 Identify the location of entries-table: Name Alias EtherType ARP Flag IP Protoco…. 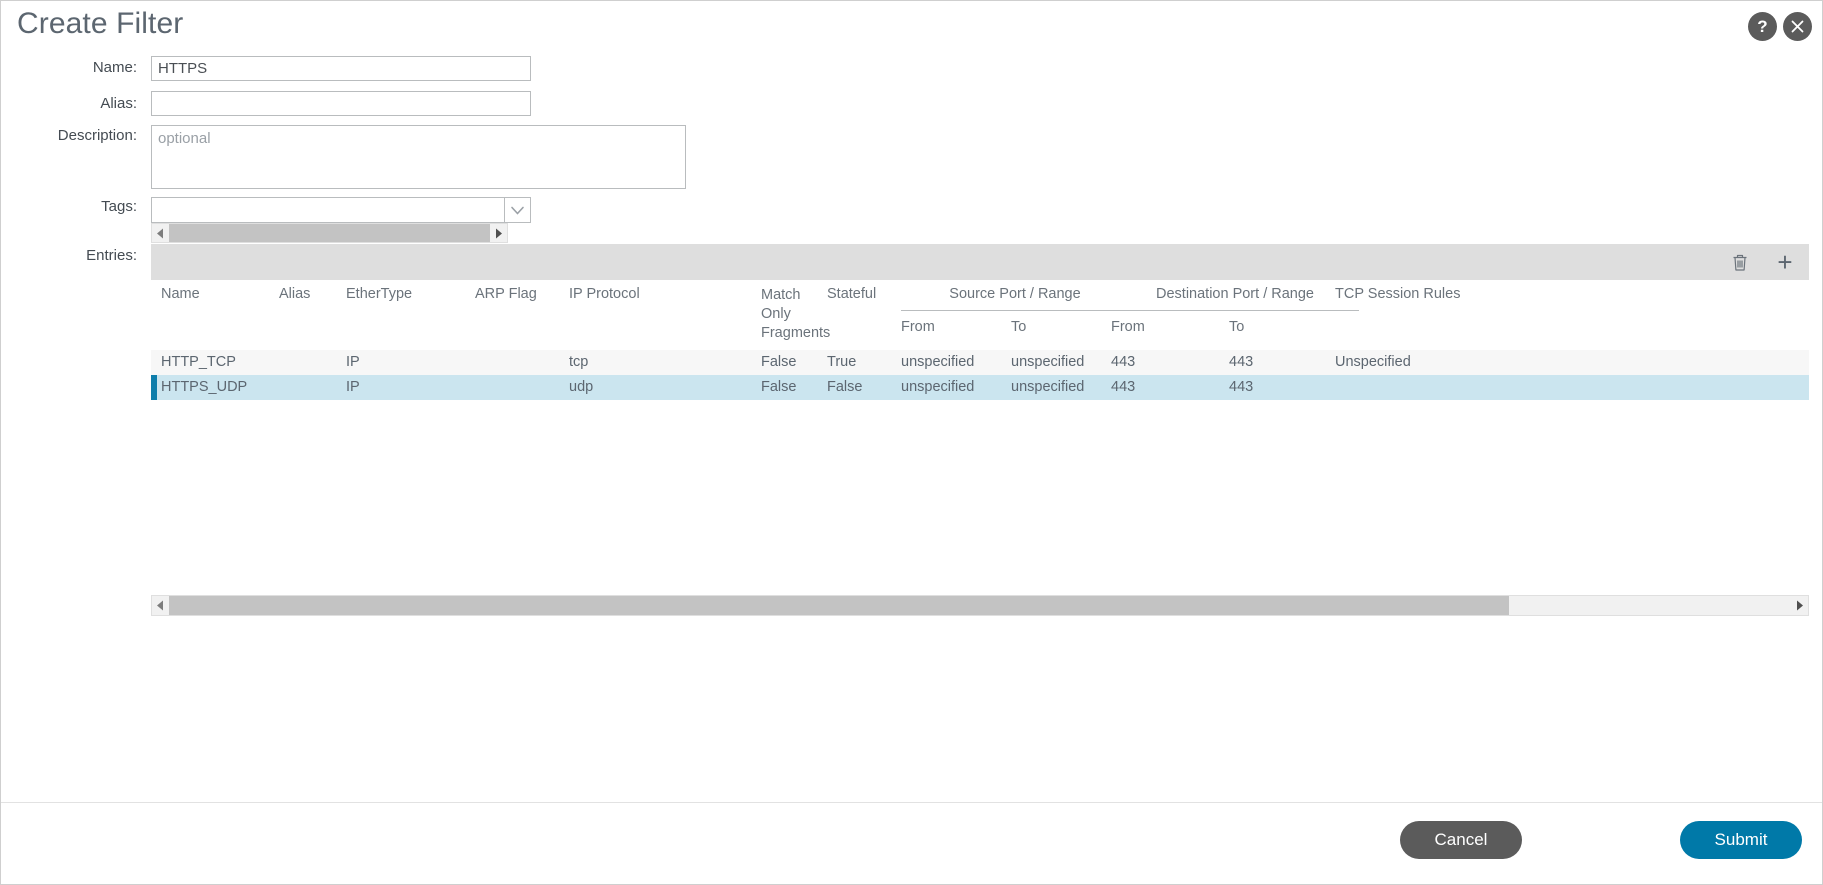
(980, 340).